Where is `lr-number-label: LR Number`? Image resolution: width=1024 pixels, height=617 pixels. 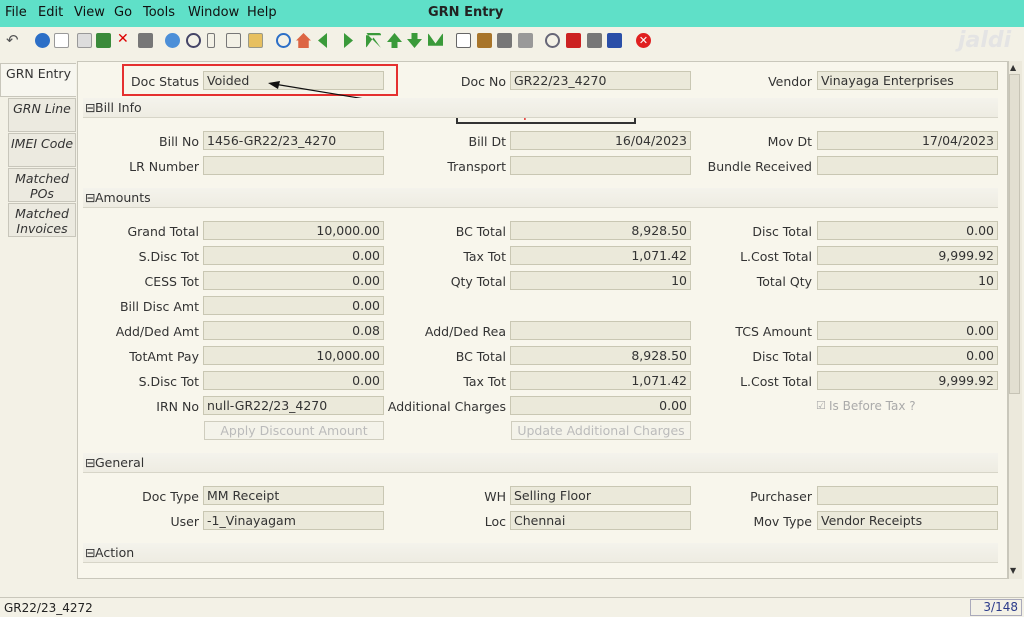 lr-number-label: LR Number is located at coordinates (164, 166).